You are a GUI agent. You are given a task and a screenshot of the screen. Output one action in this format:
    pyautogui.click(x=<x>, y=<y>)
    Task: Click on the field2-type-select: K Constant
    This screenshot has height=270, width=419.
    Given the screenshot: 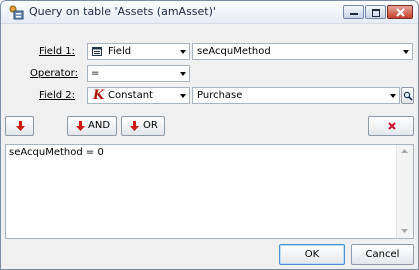 What is the action you would take?
    pyautogui.click(x=138, y=95)
    